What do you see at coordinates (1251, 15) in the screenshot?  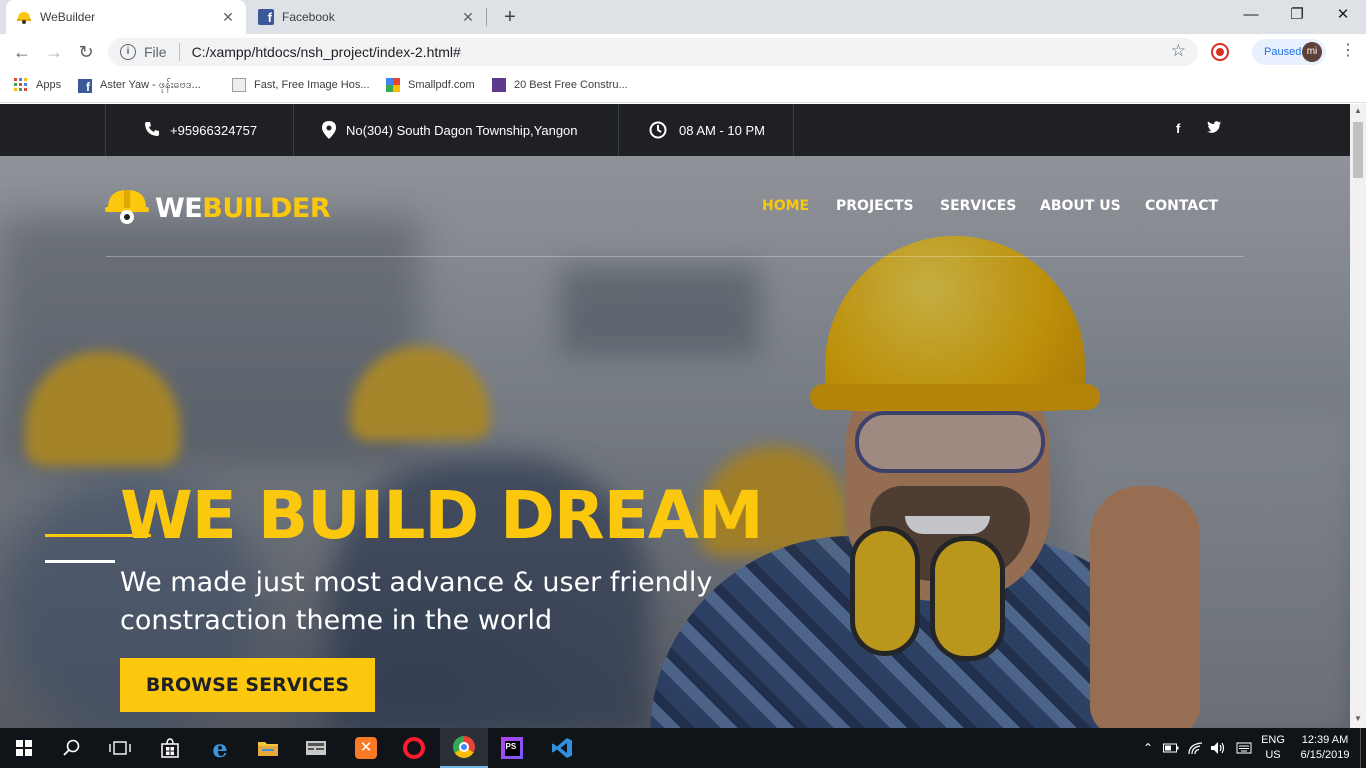 I see `minimize-button: —` at bounding box center [1251, 15].